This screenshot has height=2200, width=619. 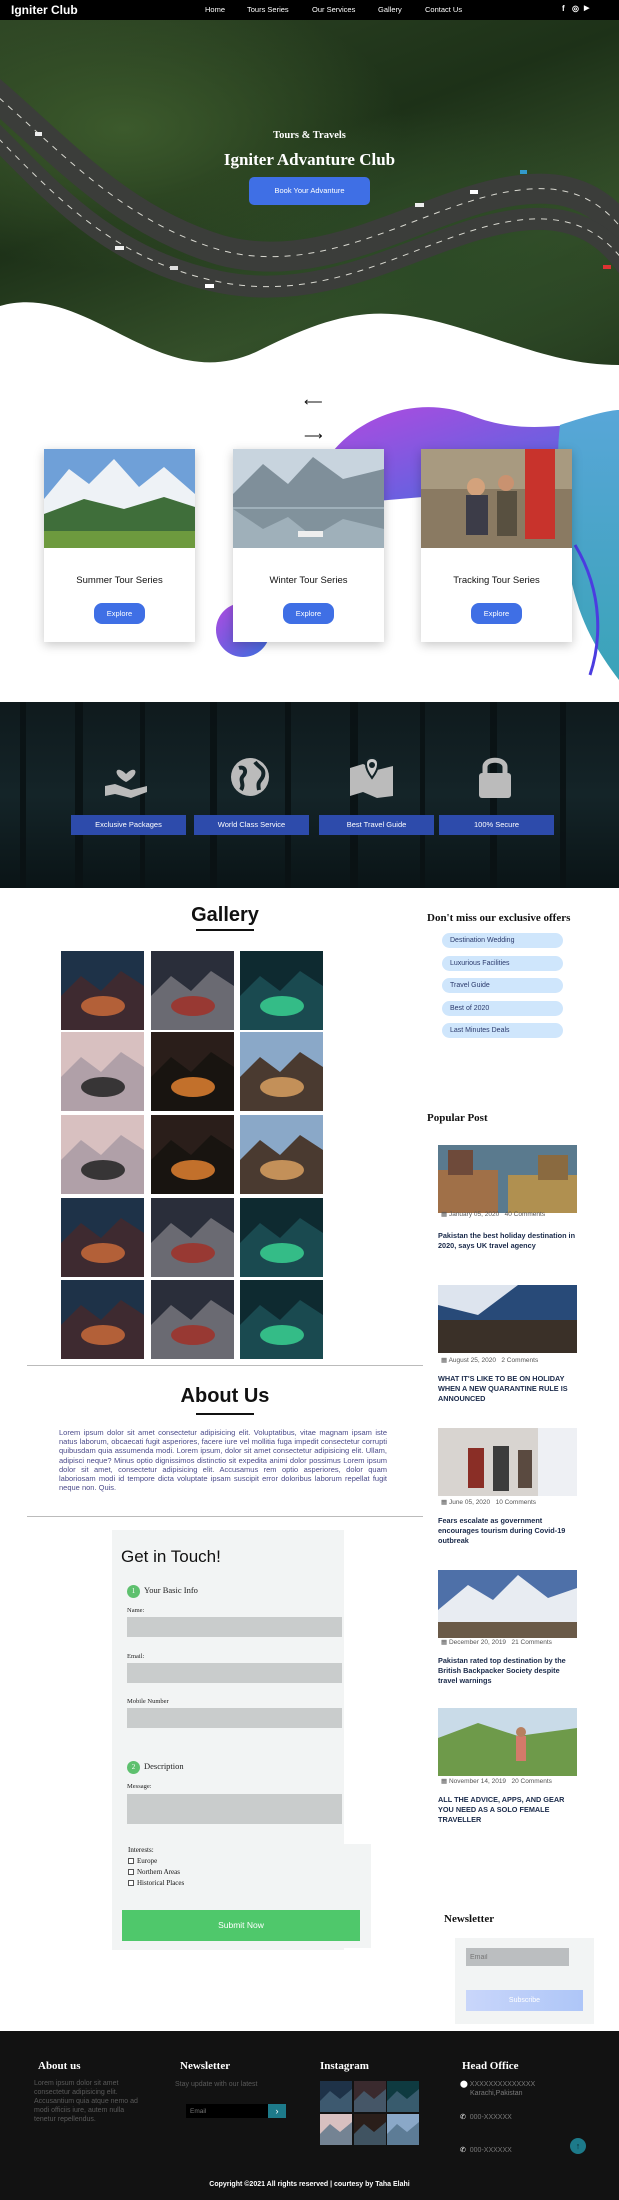 I want to click on offer-item: Last Minutes Deals, so click(x=502, y=1030).